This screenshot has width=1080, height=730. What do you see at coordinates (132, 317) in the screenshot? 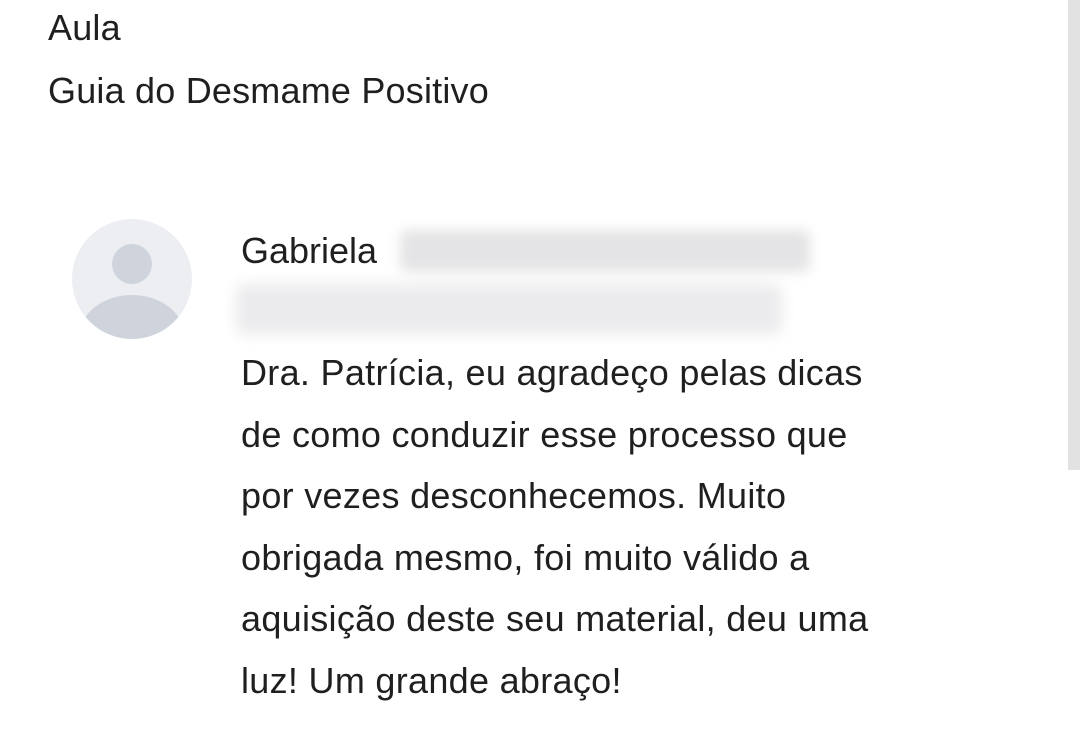
I see `avatar-body-shape` at bounding box center [132, 317].